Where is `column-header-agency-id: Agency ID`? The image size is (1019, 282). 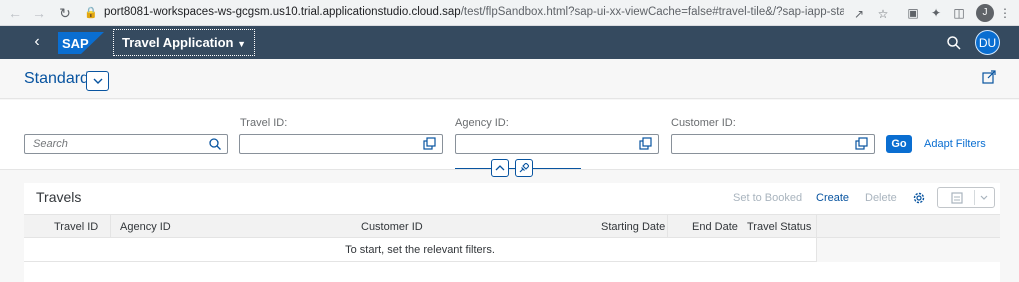
column-header-agency-id: Agency ID is located at coordinates (145, 227).